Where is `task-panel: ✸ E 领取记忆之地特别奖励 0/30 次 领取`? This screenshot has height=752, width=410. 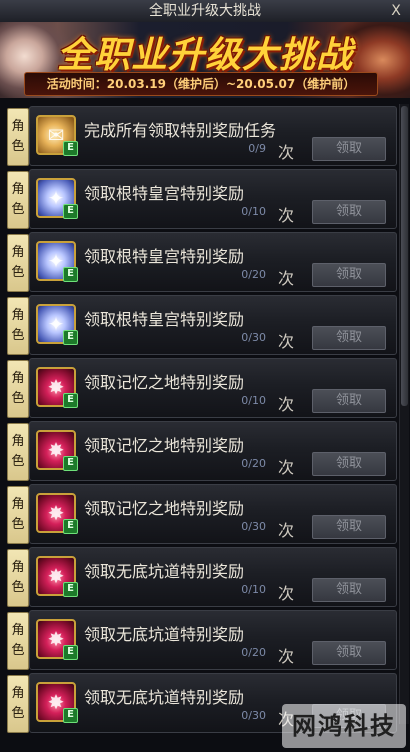
task-panel: ✸ E 领取记忆之地特别奖励 0/30 次 领取 is located at coordinates (213, 514).